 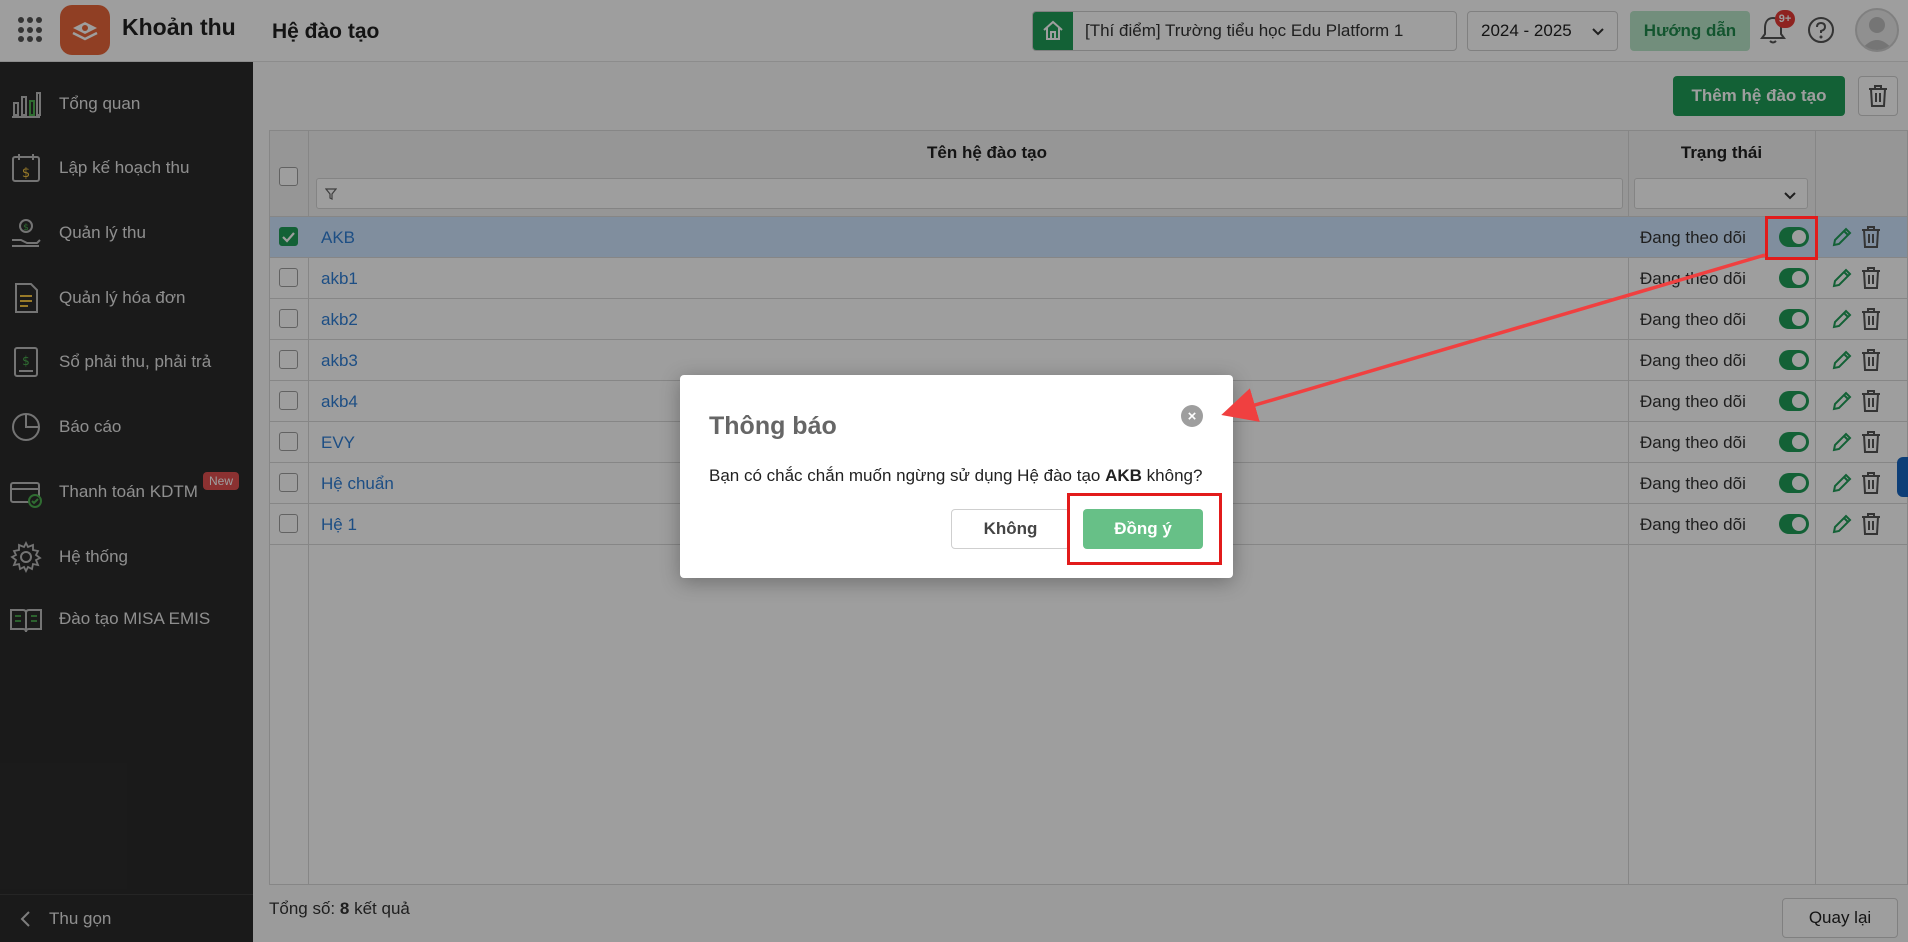 I want to click on message-suffix: không?, so click(x=1174, y=475).